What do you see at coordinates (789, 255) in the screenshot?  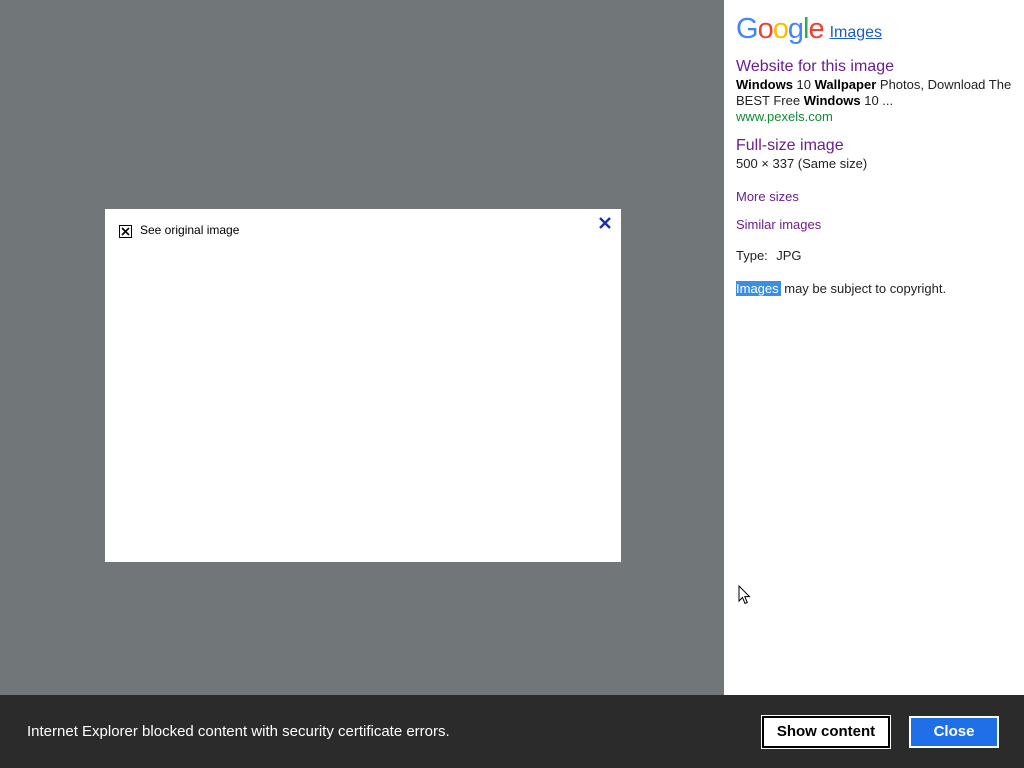 I see `type-value: JPG` at bounding box center [789, 255].